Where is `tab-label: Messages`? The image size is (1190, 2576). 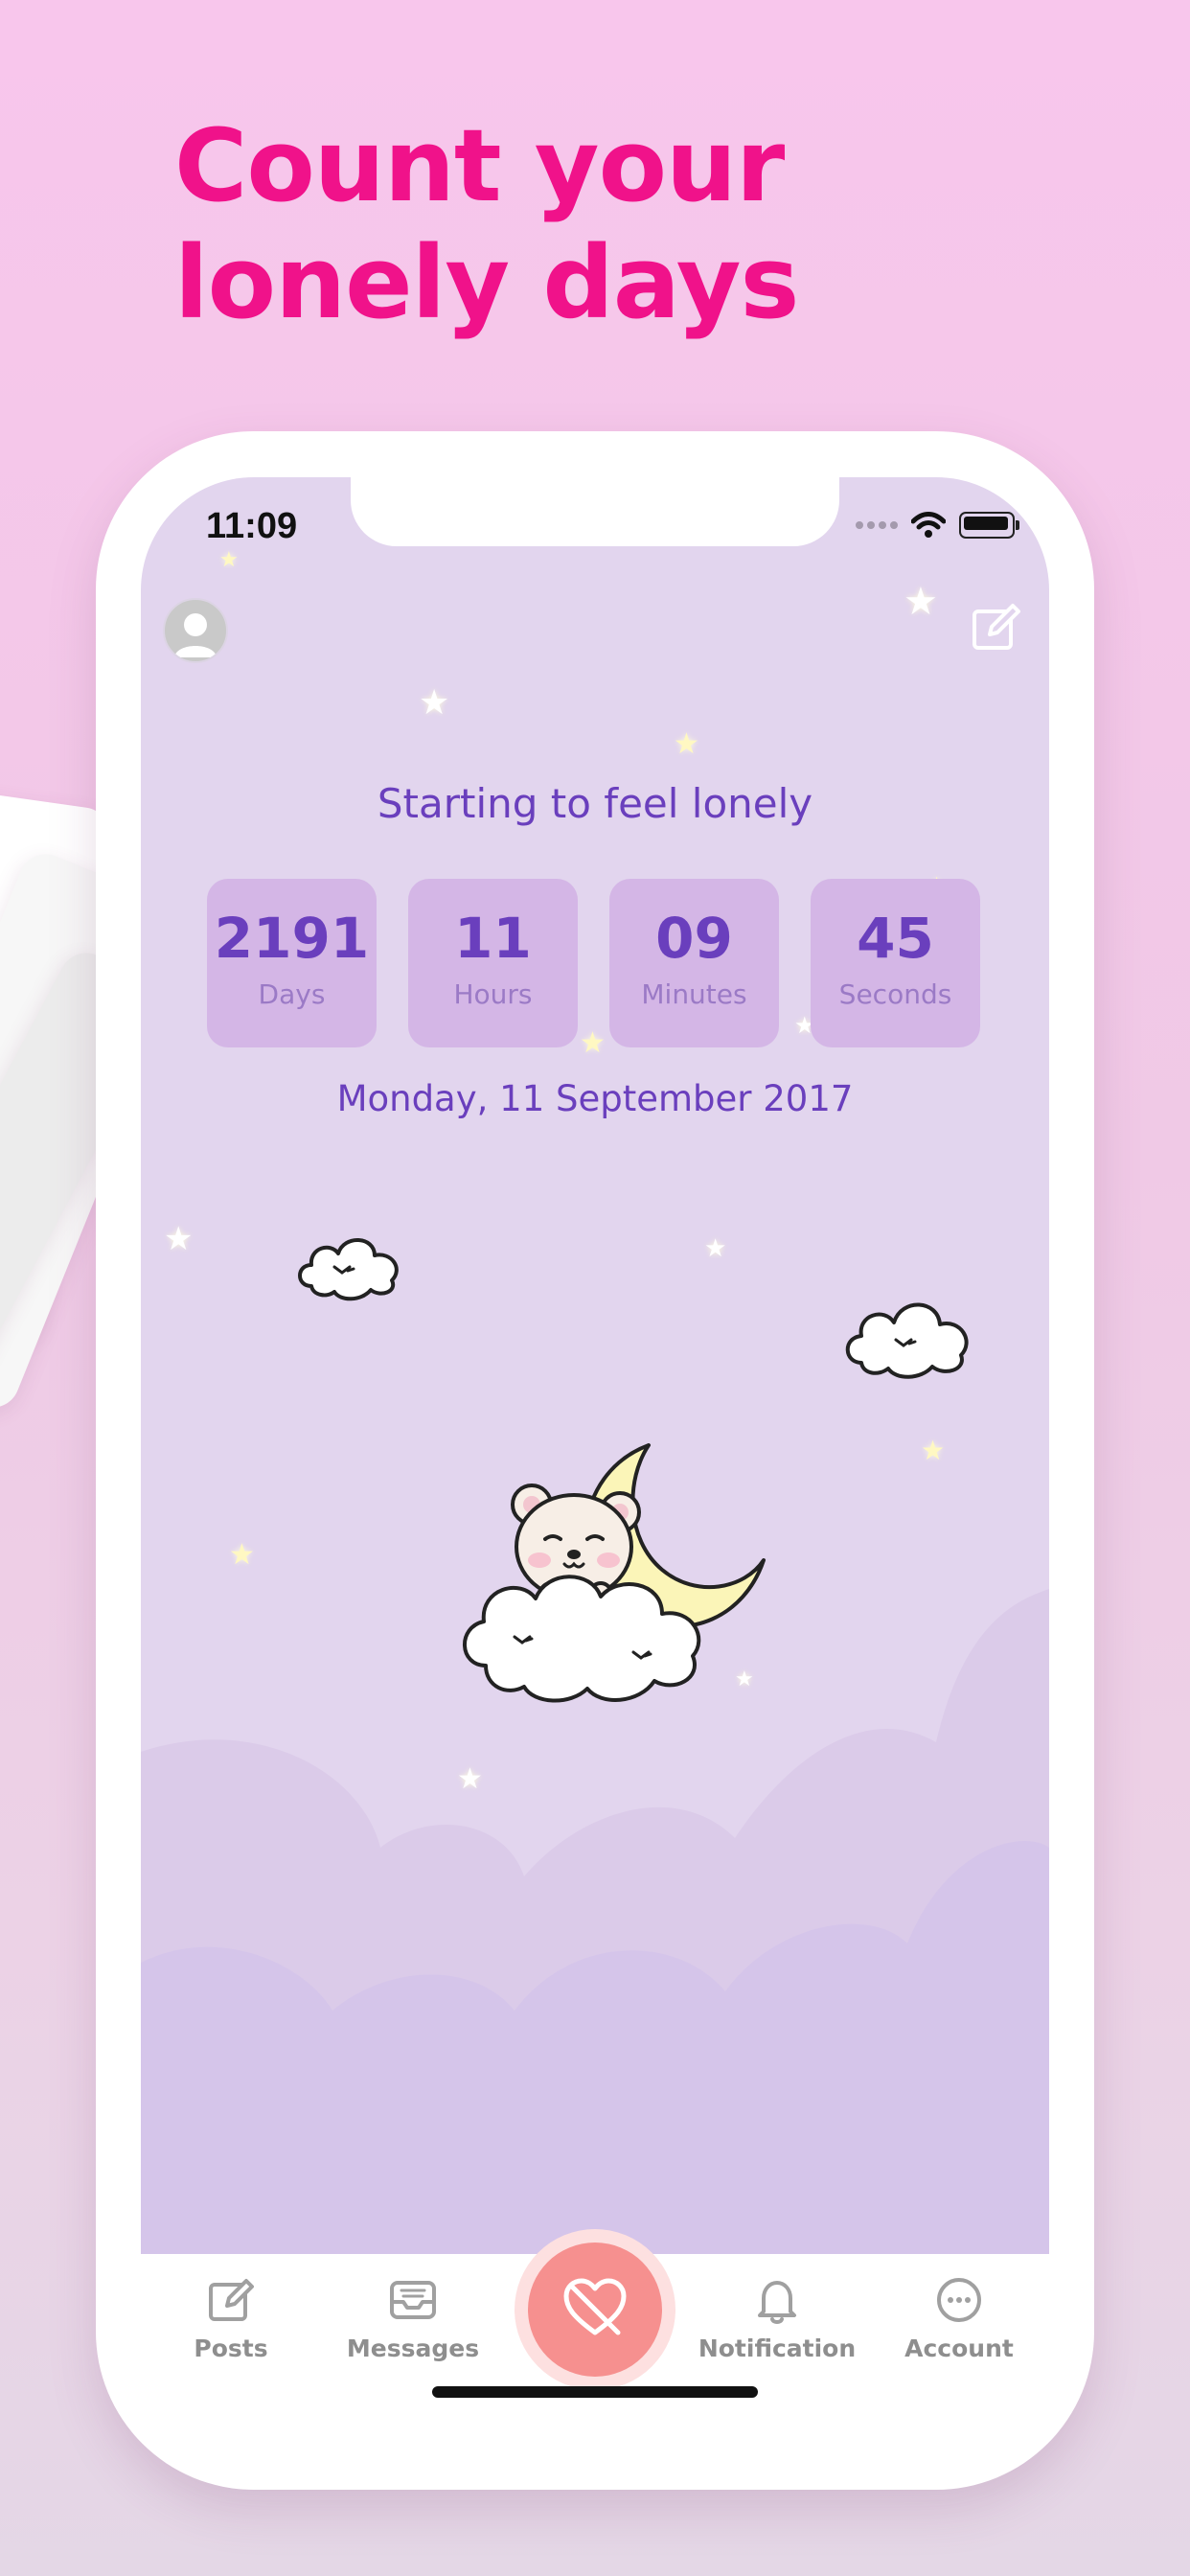 tab-label: Messages is located at coordinates (413, 2348).